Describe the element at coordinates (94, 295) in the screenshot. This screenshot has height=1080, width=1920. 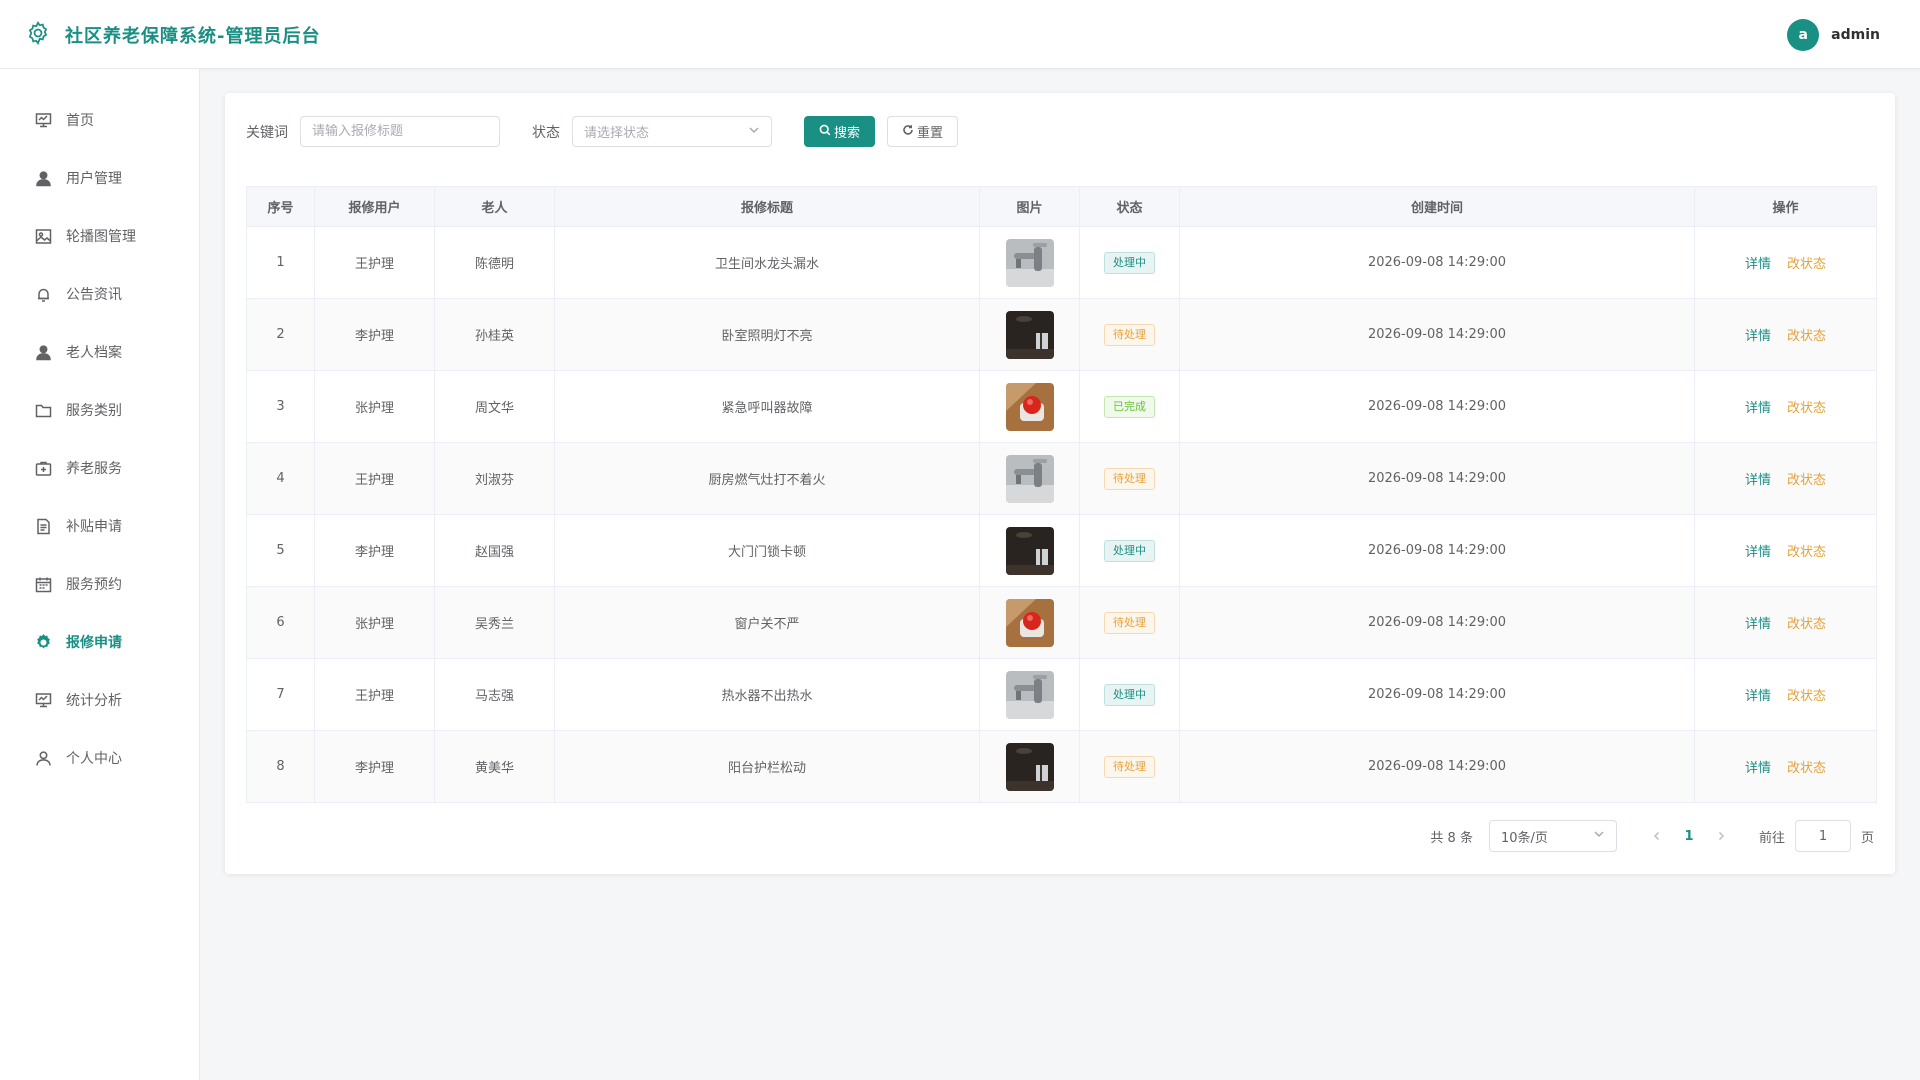
I see `sidebar-item-label: 公告资讯` at that location.